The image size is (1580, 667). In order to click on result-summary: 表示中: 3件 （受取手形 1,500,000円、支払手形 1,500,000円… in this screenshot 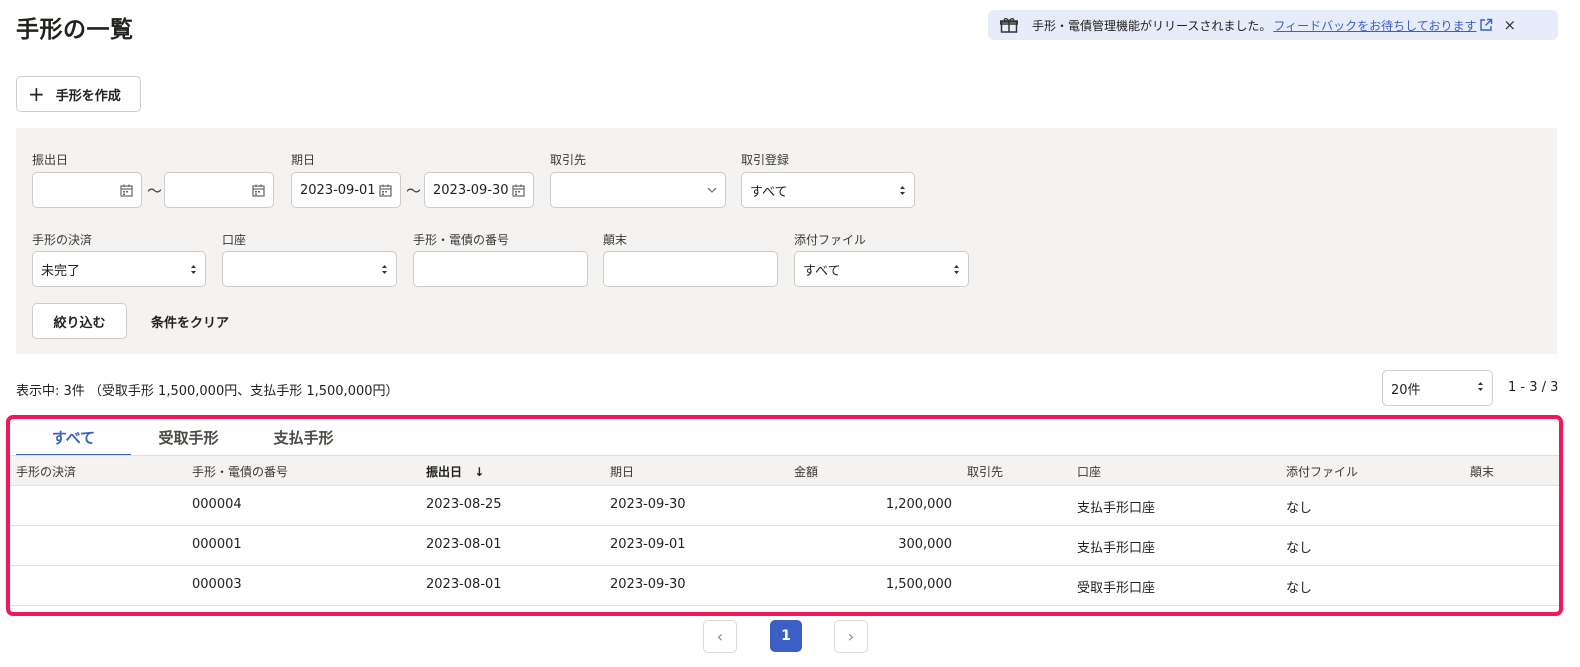, I will do `click(207, 391)`.